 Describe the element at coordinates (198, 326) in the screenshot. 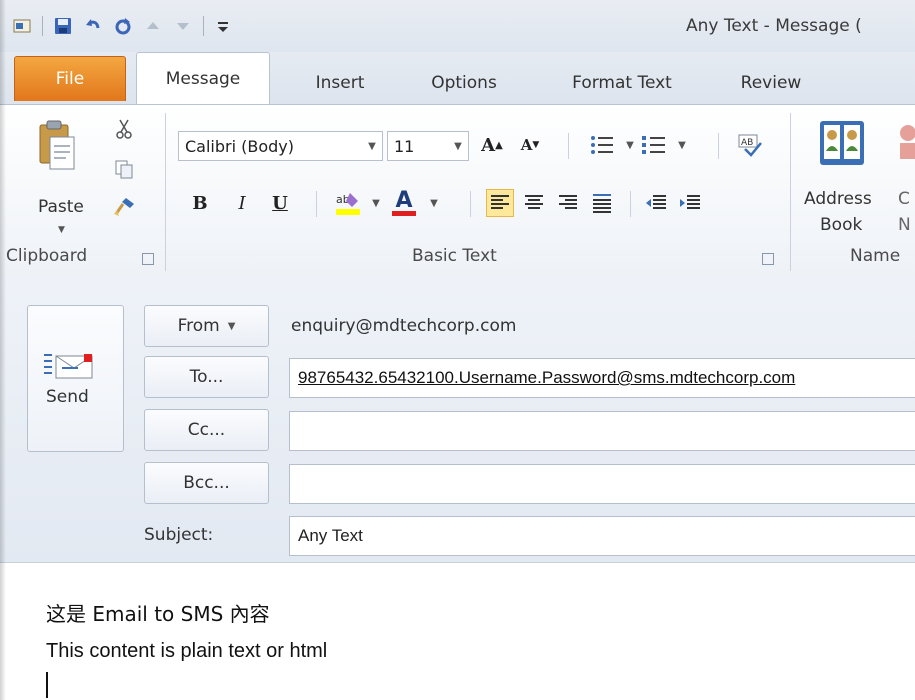

I see `from-label: From` at that location.